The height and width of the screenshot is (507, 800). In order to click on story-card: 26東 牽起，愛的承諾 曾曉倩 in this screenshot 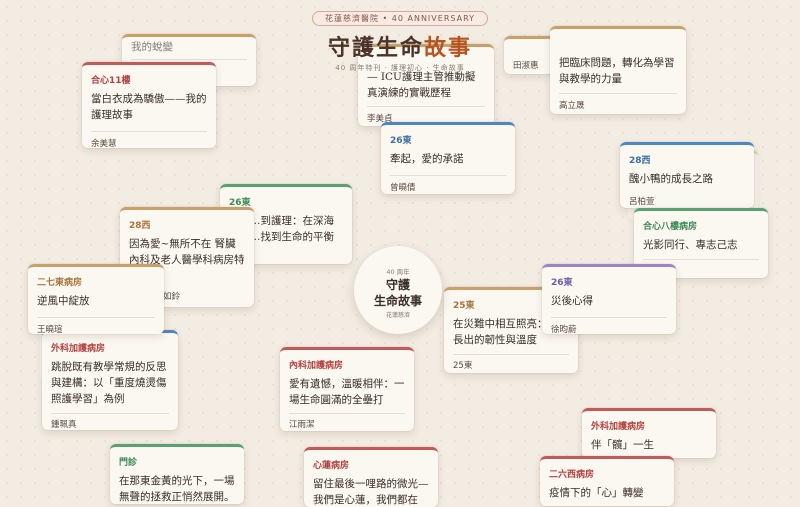, I will do `click(448, 158)`.